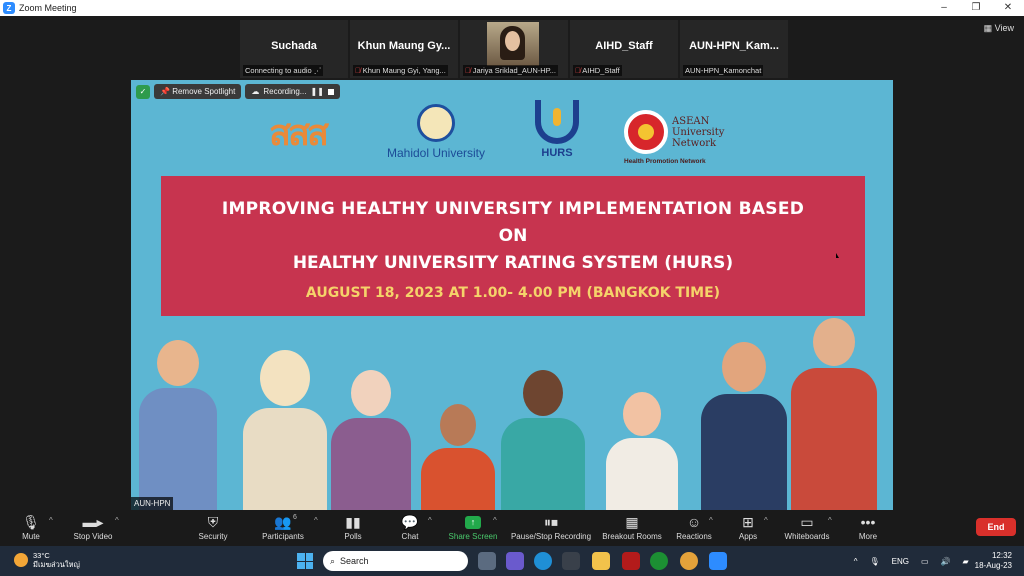 The width and height of the screenshot is (1024, 576). Describe the element at coordinates (317, 70) in the screenshot. I see `audio-connecting-icon: ⋰` at that location.